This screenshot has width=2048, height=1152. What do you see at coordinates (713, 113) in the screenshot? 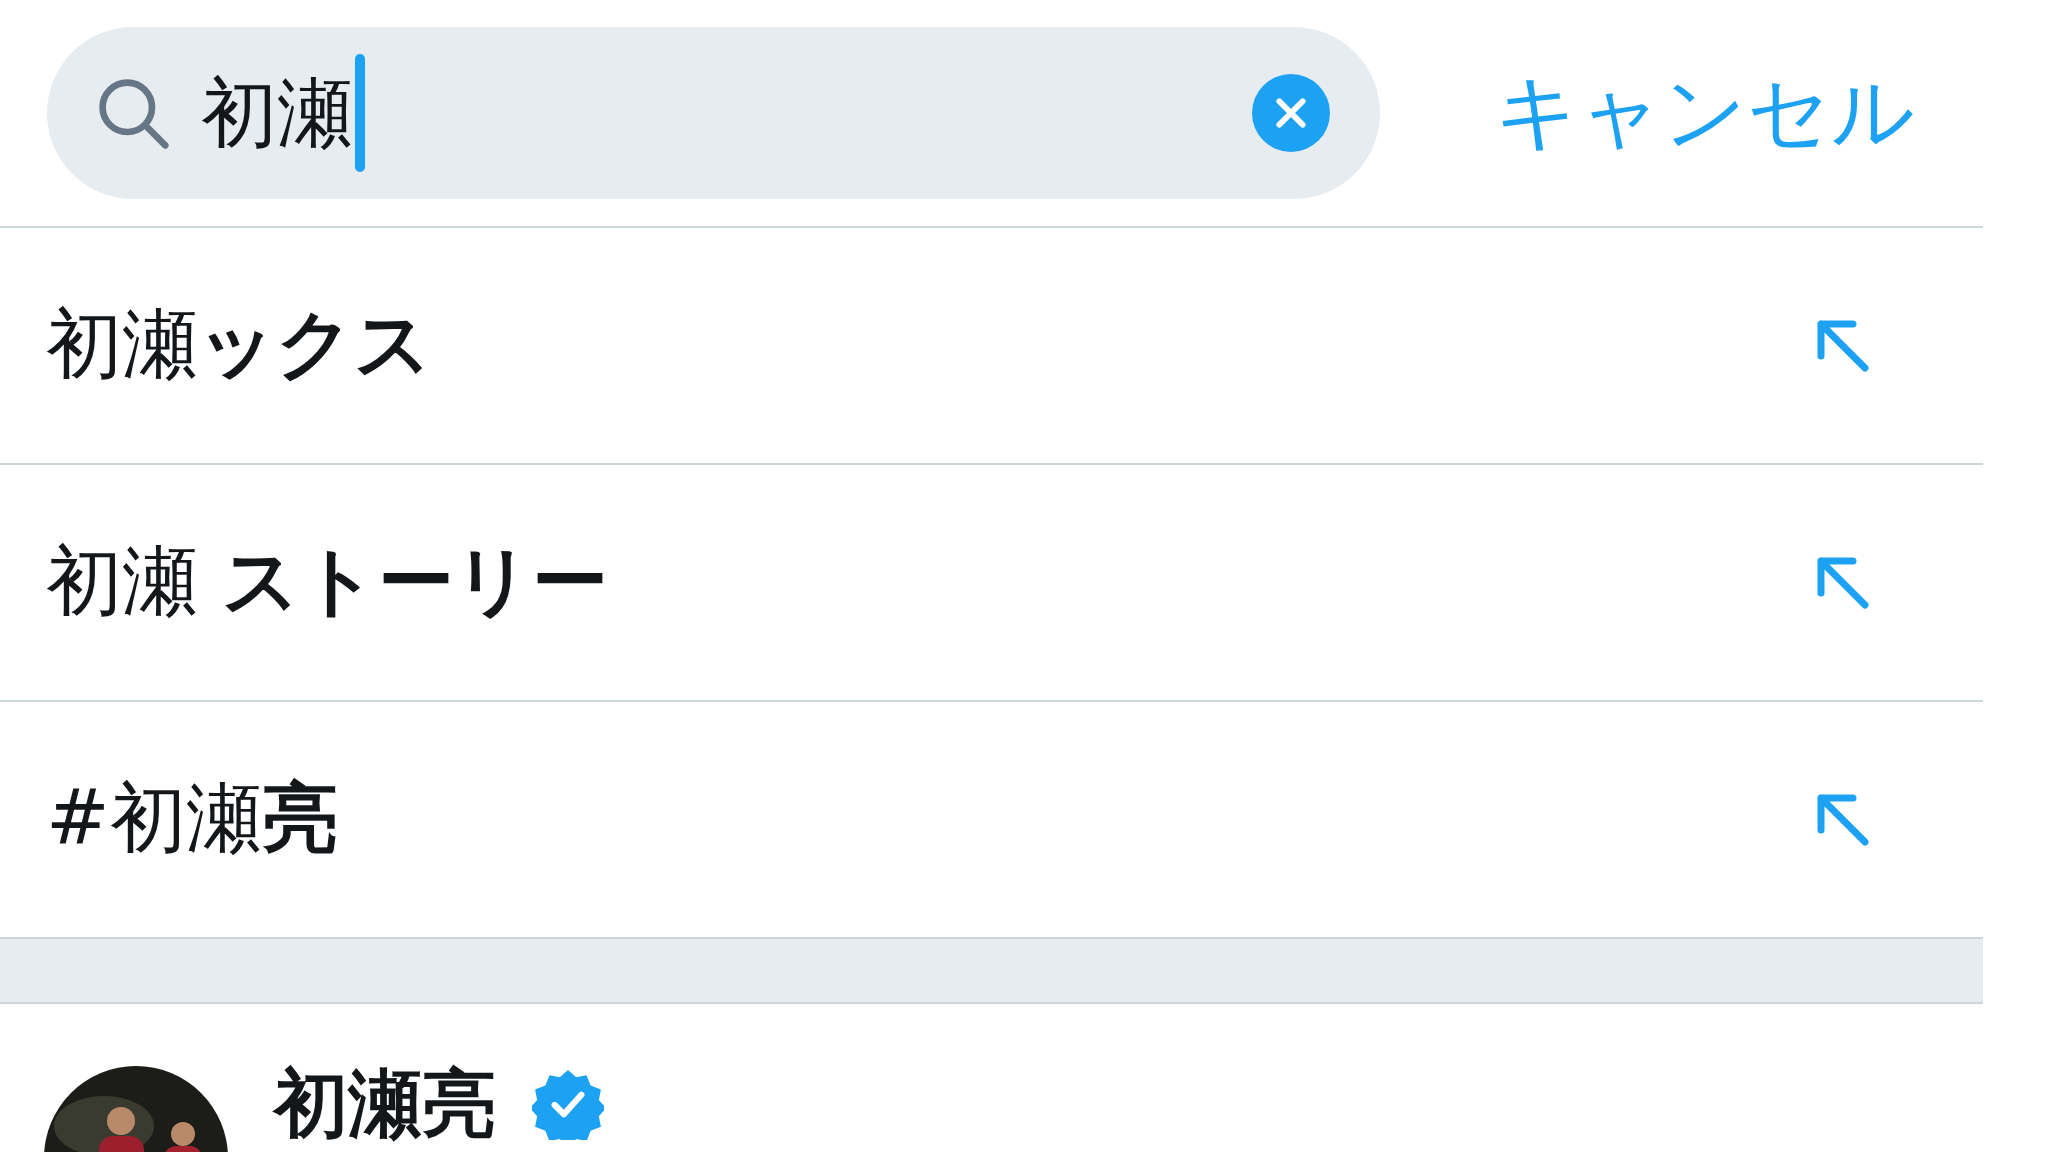
I see `search-field: 初瀬` at bounding box center [713, 113].